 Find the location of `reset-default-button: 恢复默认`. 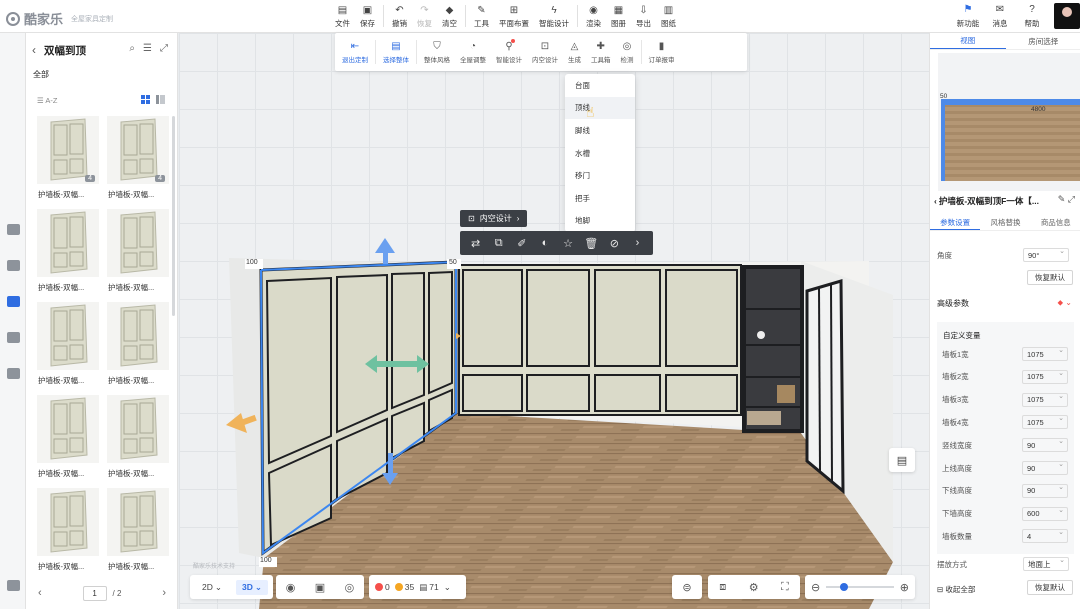

reset-default-button: 恢复默认 is located at coordinates (1050, 277).